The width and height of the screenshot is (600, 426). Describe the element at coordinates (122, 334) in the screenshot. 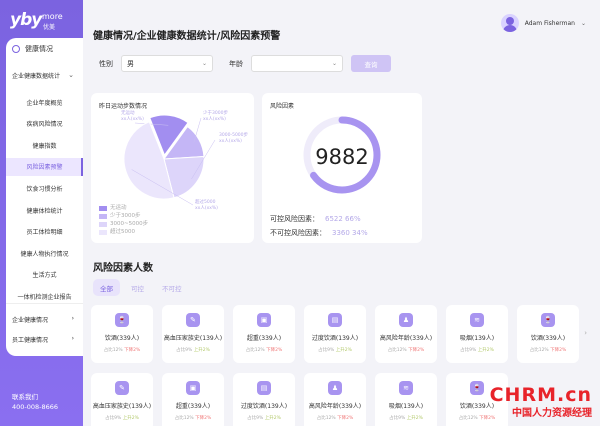

I see `risk-factor-card: 🍷 饮酒(339人) 占比12% 下降2%` at that location.